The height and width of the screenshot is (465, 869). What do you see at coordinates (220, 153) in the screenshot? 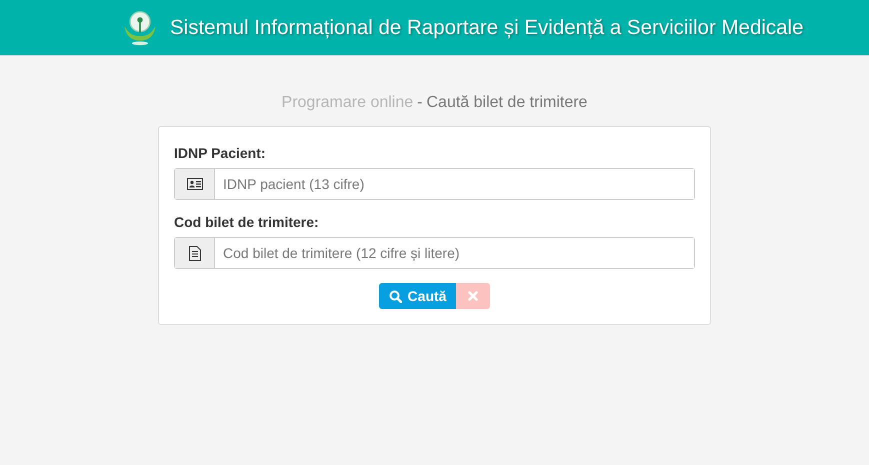
I see `field-label: IDNP Pacient:` at bounding box center [220, 153].